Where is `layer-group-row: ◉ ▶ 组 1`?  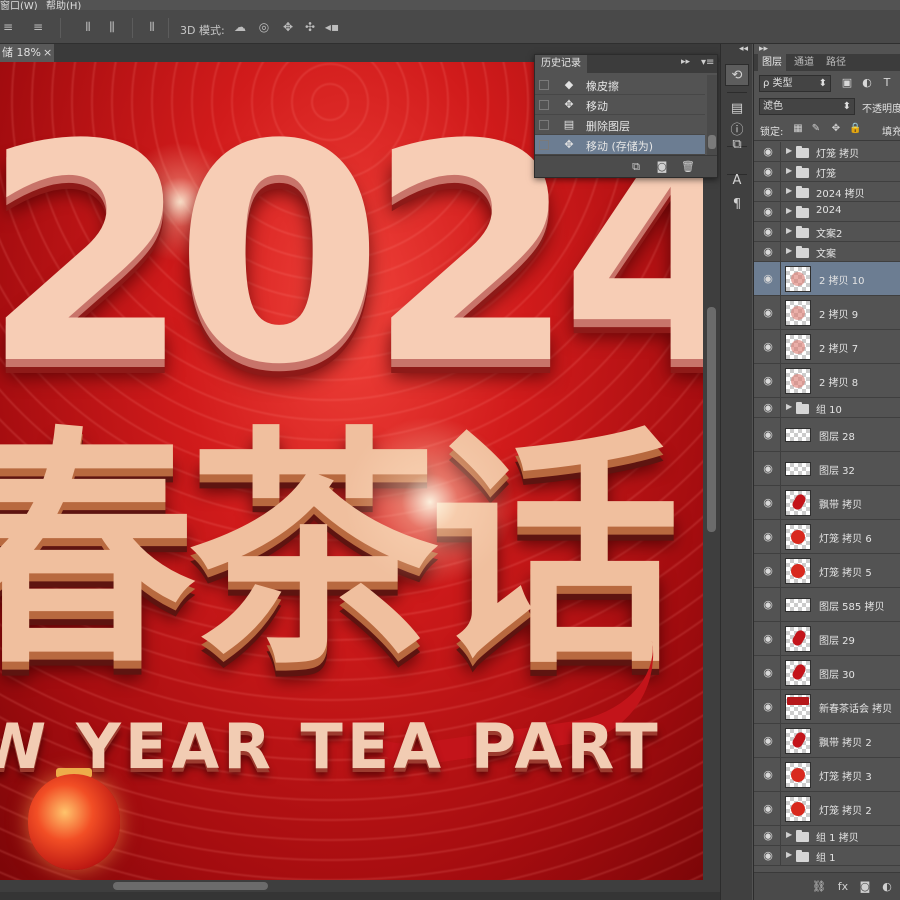
layer-group-row: ◉ ▶ 组 1 is located at coordinates (827, 856).